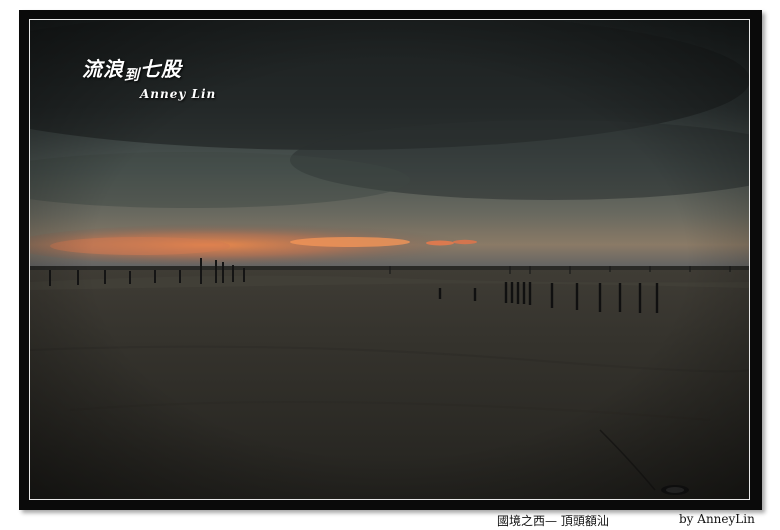 The width and height of the screenshot is (780, 530). I want to click on photo-title-part3: 七股, so click(161, 69).